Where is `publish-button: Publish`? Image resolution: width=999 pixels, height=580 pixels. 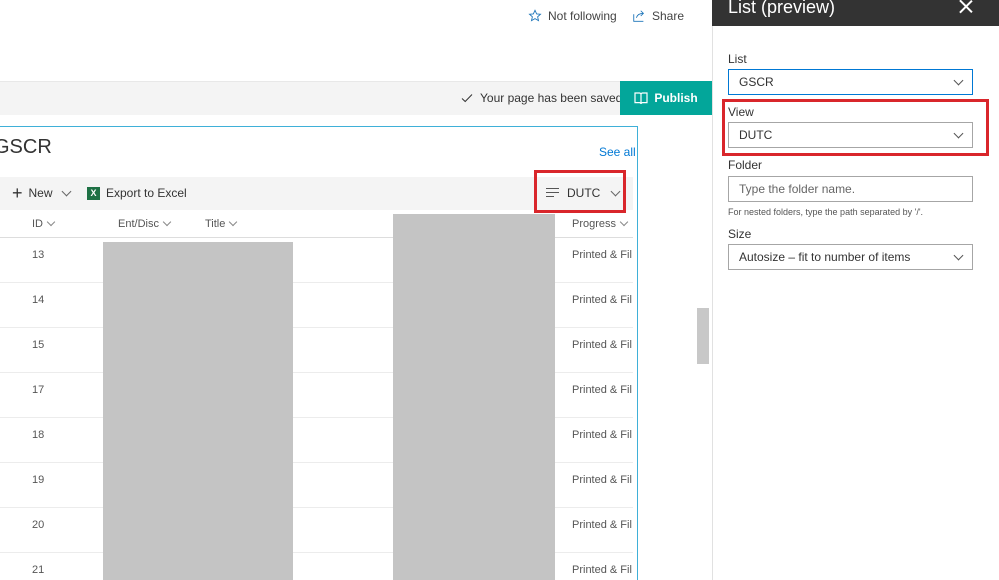
publish-button: Publish is located at coordinates (666, 98).